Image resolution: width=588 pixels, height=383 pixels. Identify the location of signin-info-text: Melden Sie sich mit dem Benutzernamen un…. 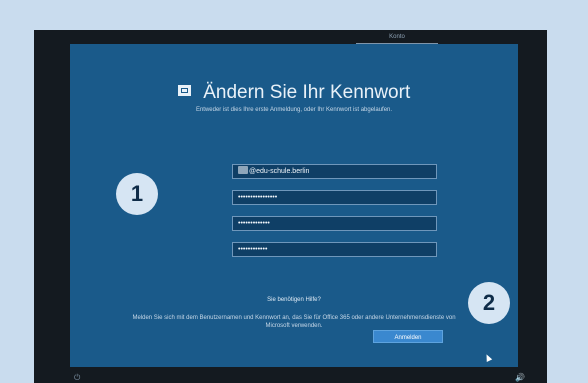
(294, 322).